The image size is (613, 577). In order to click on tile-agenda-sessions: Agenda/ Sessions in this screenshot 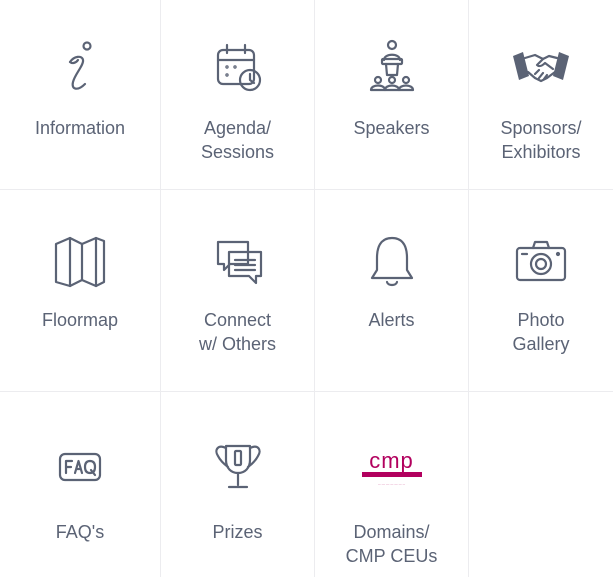, I will do `click(238, 95)`.